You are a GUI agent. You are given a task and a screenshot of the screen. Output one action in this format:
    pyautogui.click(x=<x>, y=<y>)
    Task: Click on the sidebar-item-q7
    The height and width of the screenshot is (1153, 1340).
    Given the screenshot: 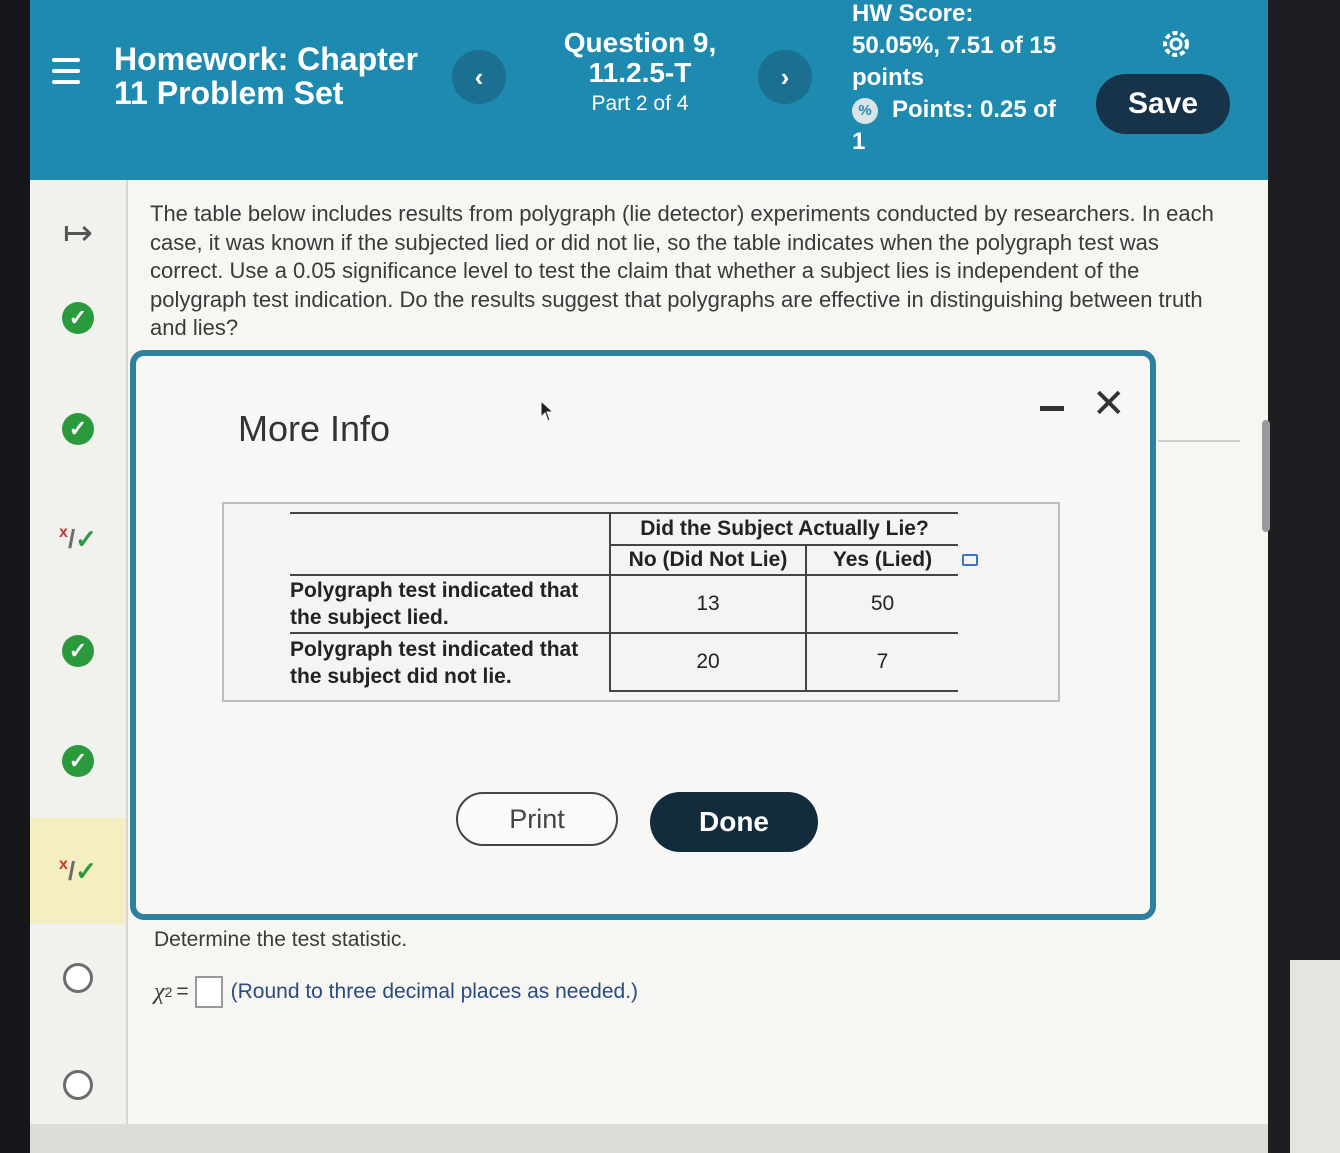 What is the action you would take?
    pyautogui.click(x=78, y=978)
    